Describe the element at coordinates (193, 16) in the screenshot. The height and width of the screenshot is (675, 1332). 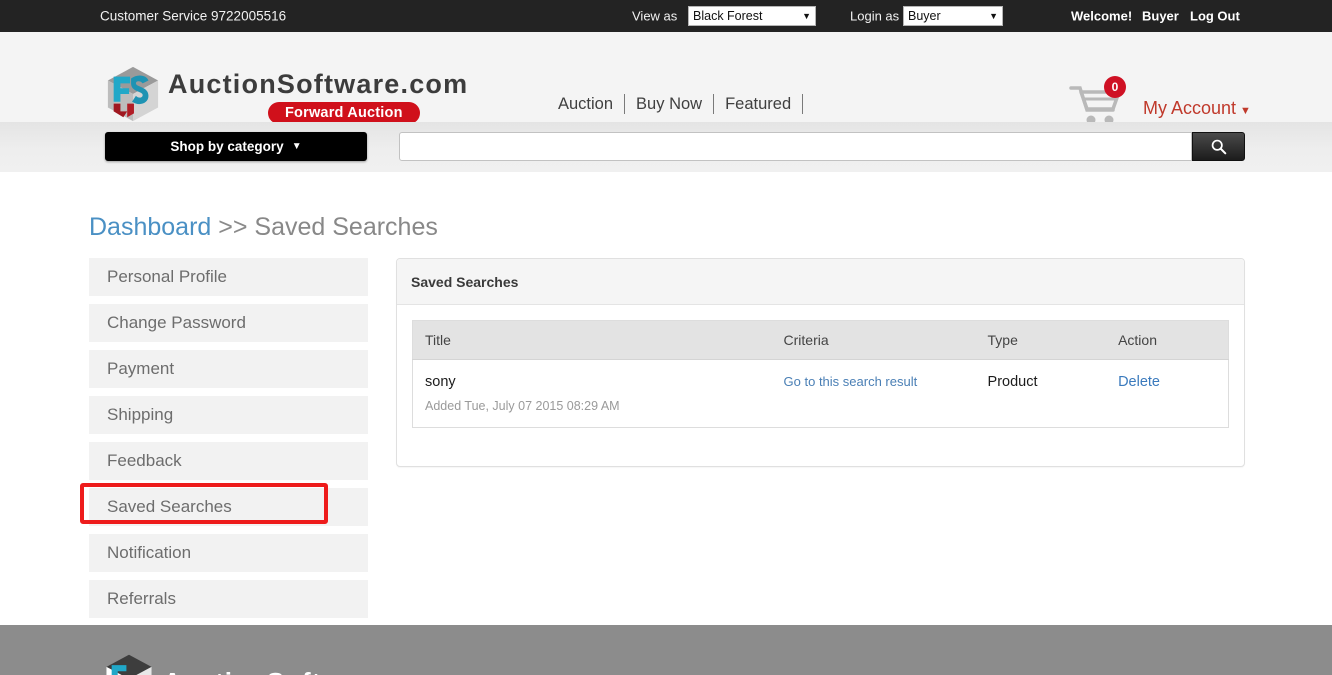
I see `customer-service-text: Customer Service 9722005516` at that location.